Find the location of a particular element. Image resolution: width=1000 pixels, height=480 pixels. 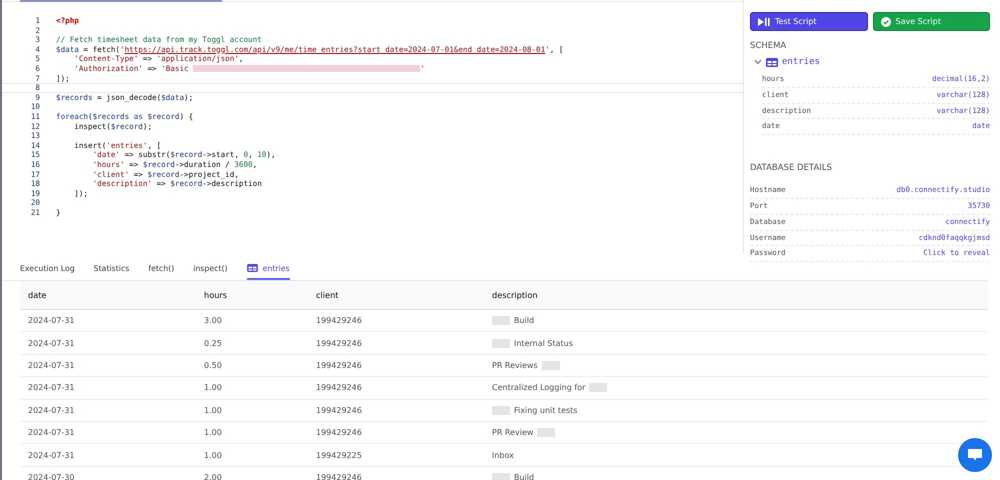

table-cell: Fixing unit tests is located at coordinates (546, 410).